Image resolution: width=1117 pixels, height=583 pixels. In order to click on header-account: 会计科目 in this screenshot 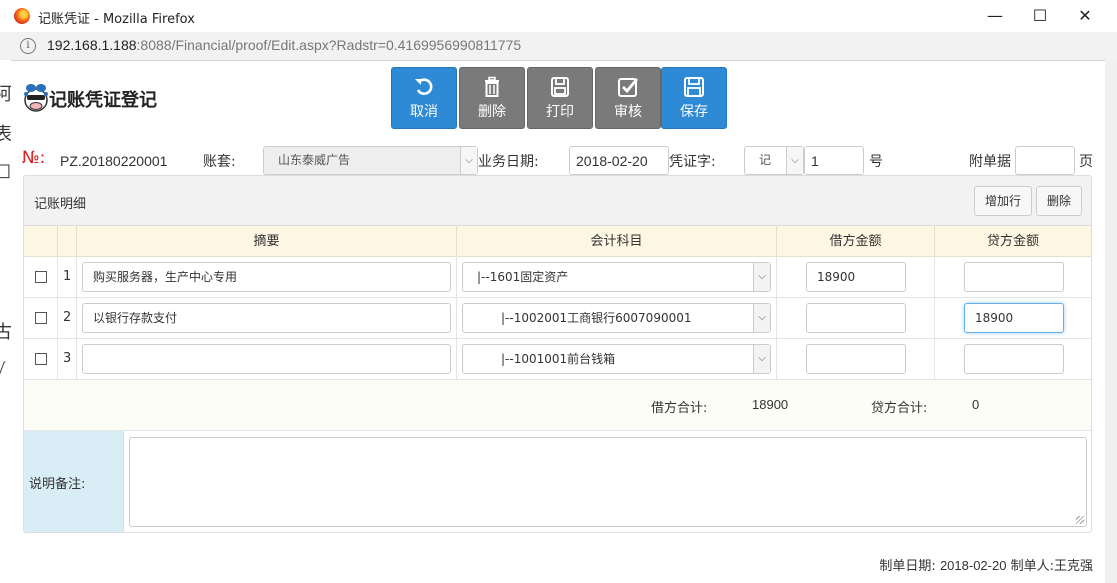, I will do `click(617, 241)`.